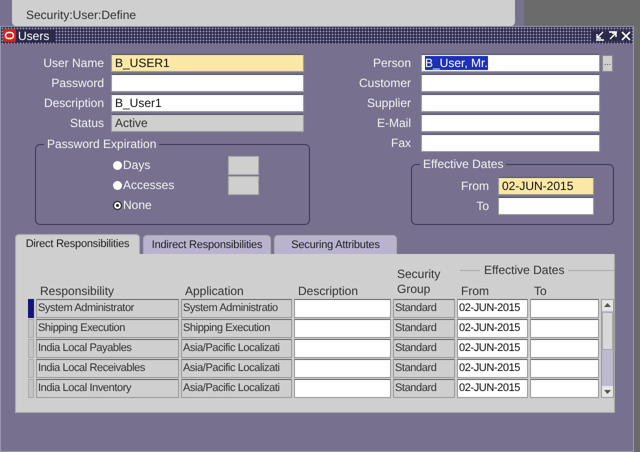 The height and width of the screenshot is (452, 640). I want to click on tab: Direct Responsibilities, so click(77, 244).